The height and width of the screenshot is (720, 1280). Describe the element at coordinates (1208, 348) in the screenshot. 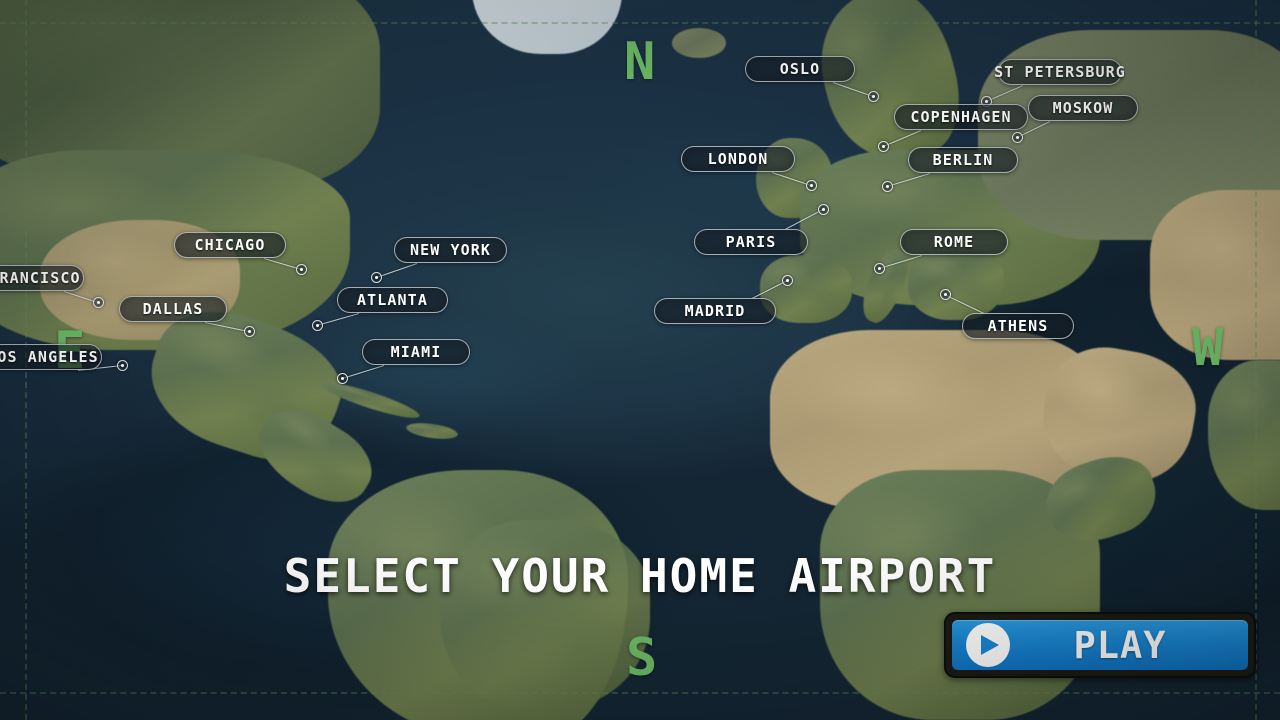

I see `compass-west-letter: W` at that location.